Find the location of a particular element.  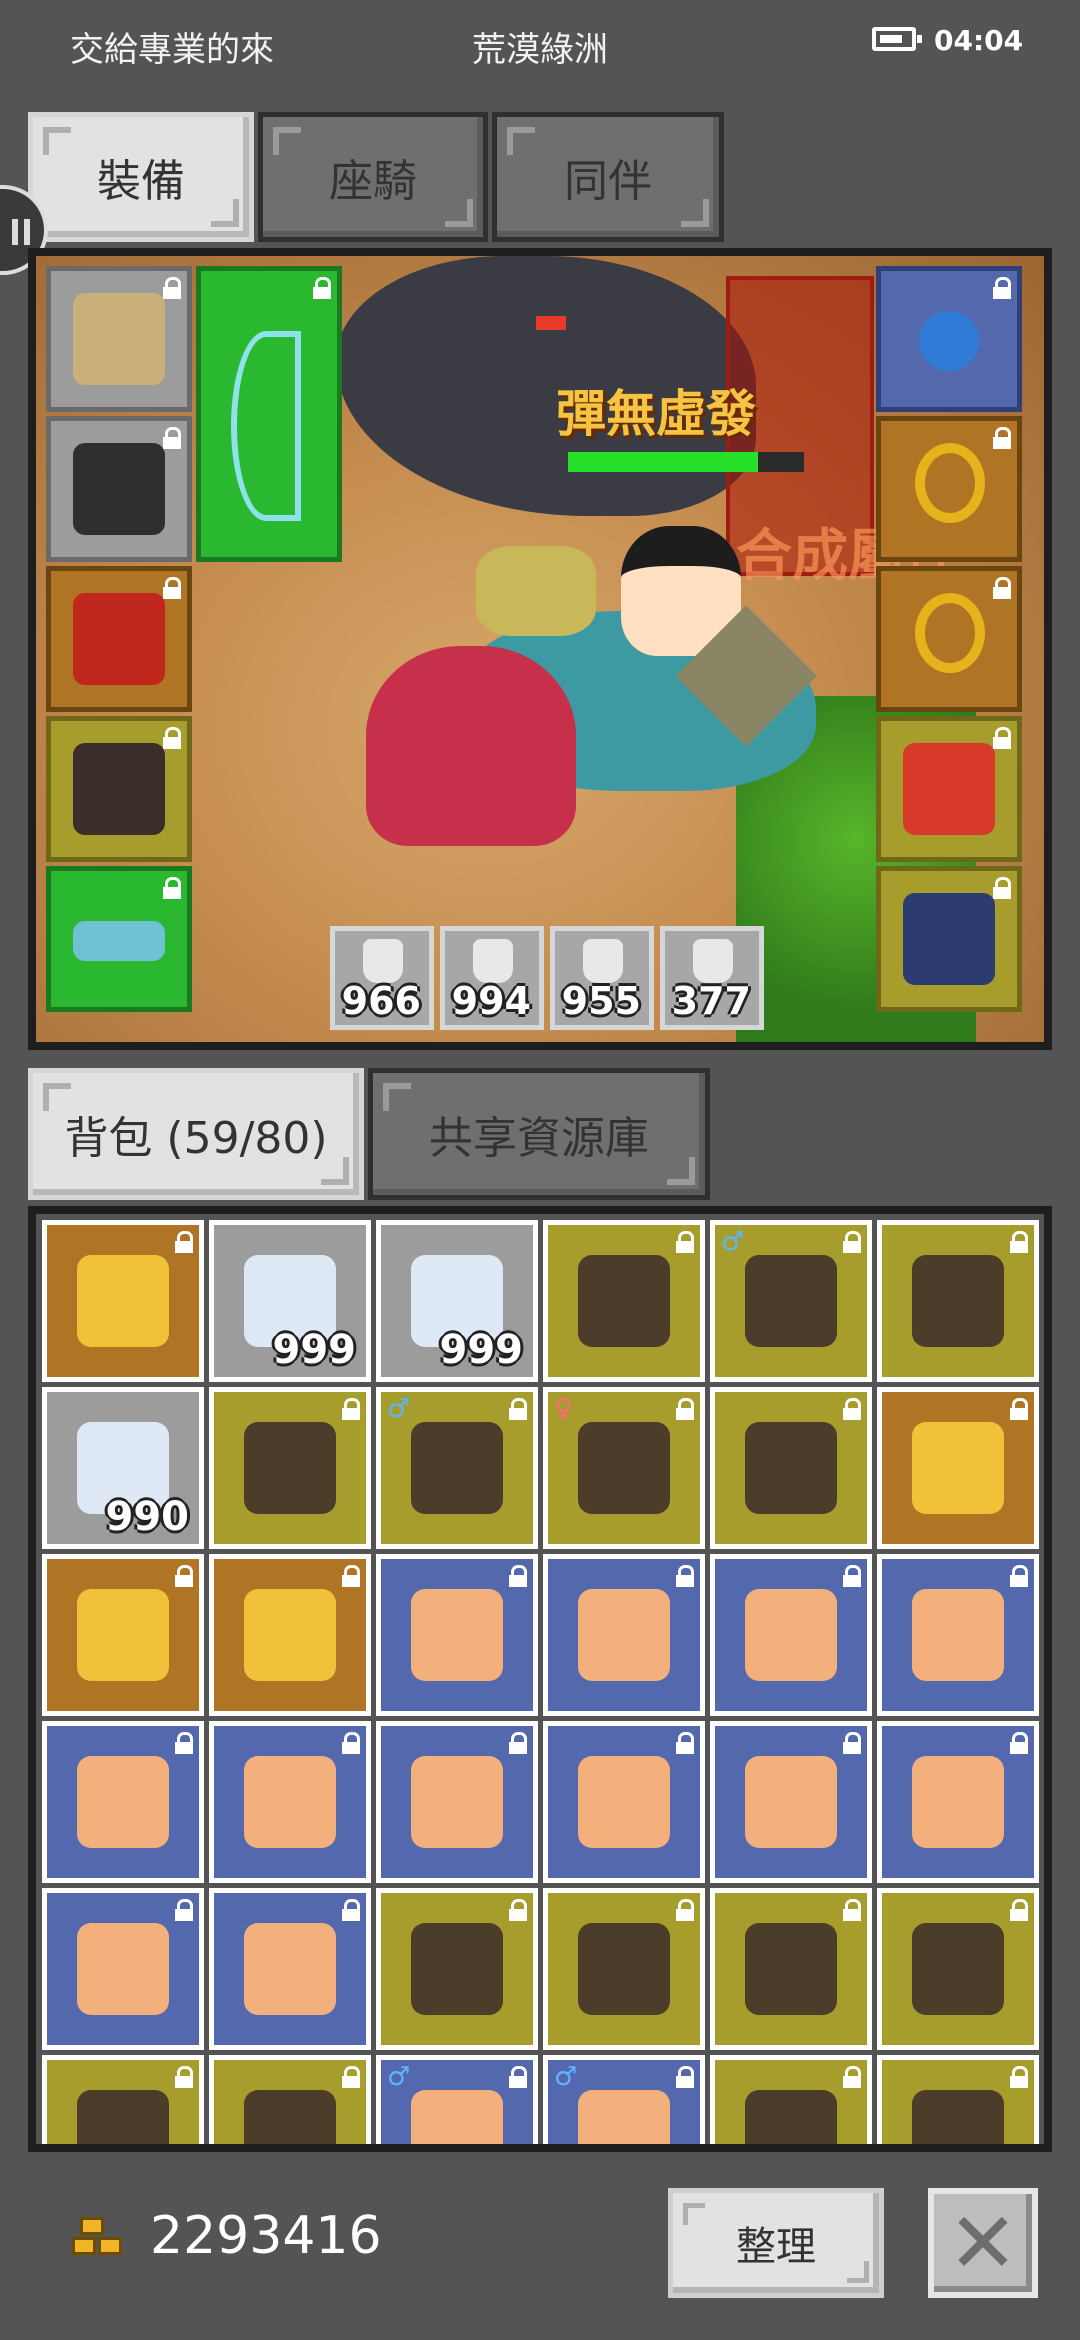

pet-card-icon is located at coordinates (949, 939).